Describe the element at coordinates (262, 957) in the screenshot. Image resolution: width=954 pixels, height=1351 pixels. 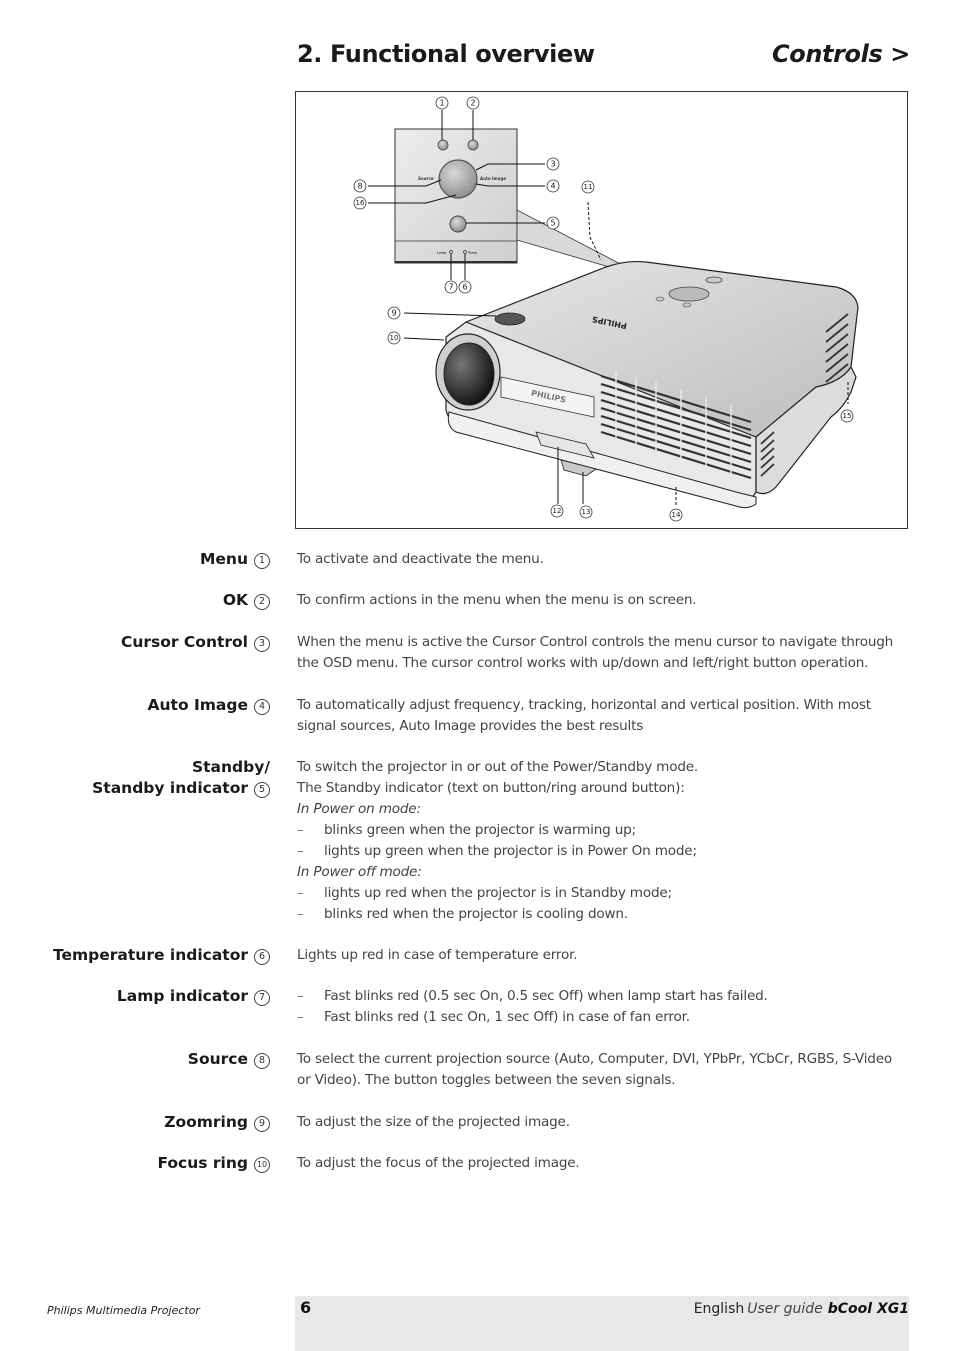
I see `callout-number: 6` at that location.